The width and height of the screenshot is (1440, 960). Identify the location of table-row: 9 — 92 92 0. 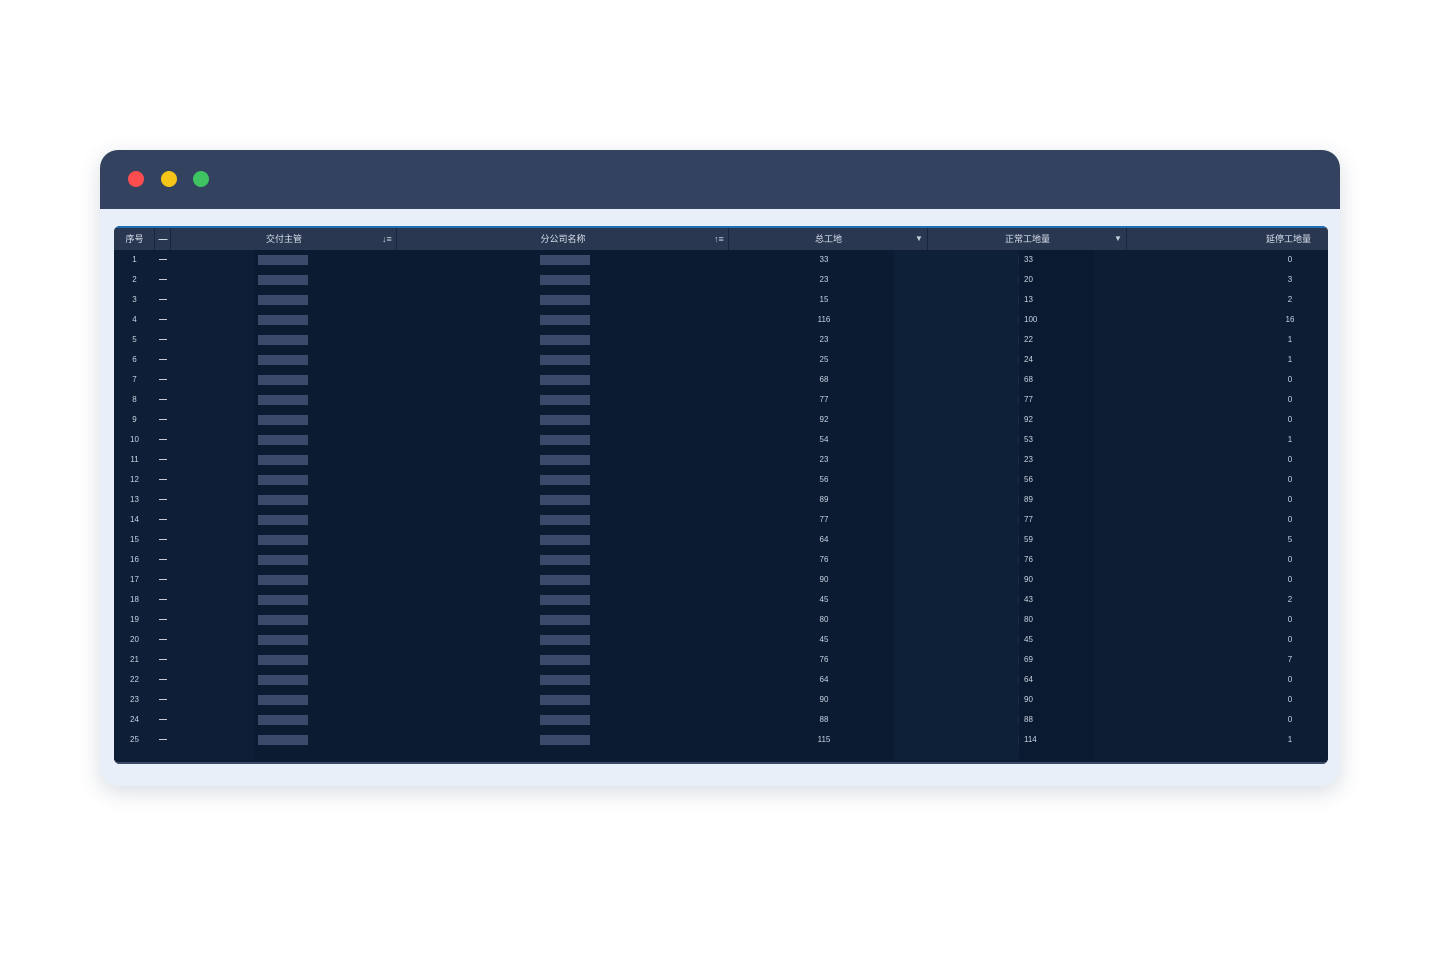
(721, 420).